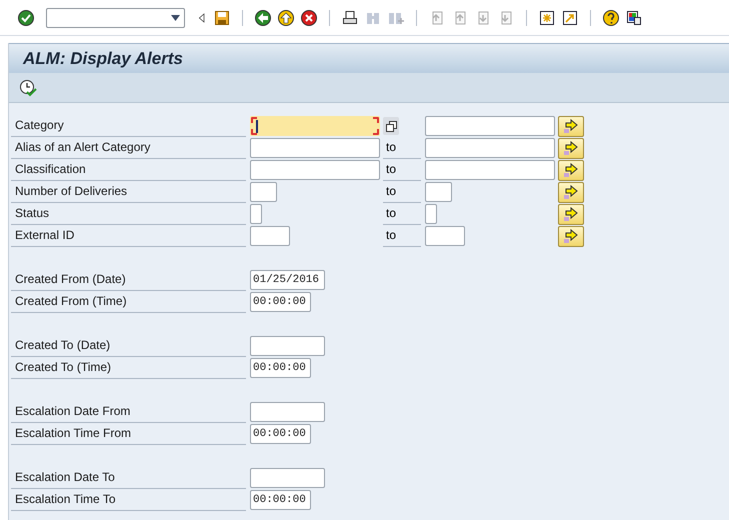 The width and height of the screenshot is (729, 520). What do you see at coordinates (309, 17) in the screenshot?
I see `cancel-icon` at bounding box center [309, 17].